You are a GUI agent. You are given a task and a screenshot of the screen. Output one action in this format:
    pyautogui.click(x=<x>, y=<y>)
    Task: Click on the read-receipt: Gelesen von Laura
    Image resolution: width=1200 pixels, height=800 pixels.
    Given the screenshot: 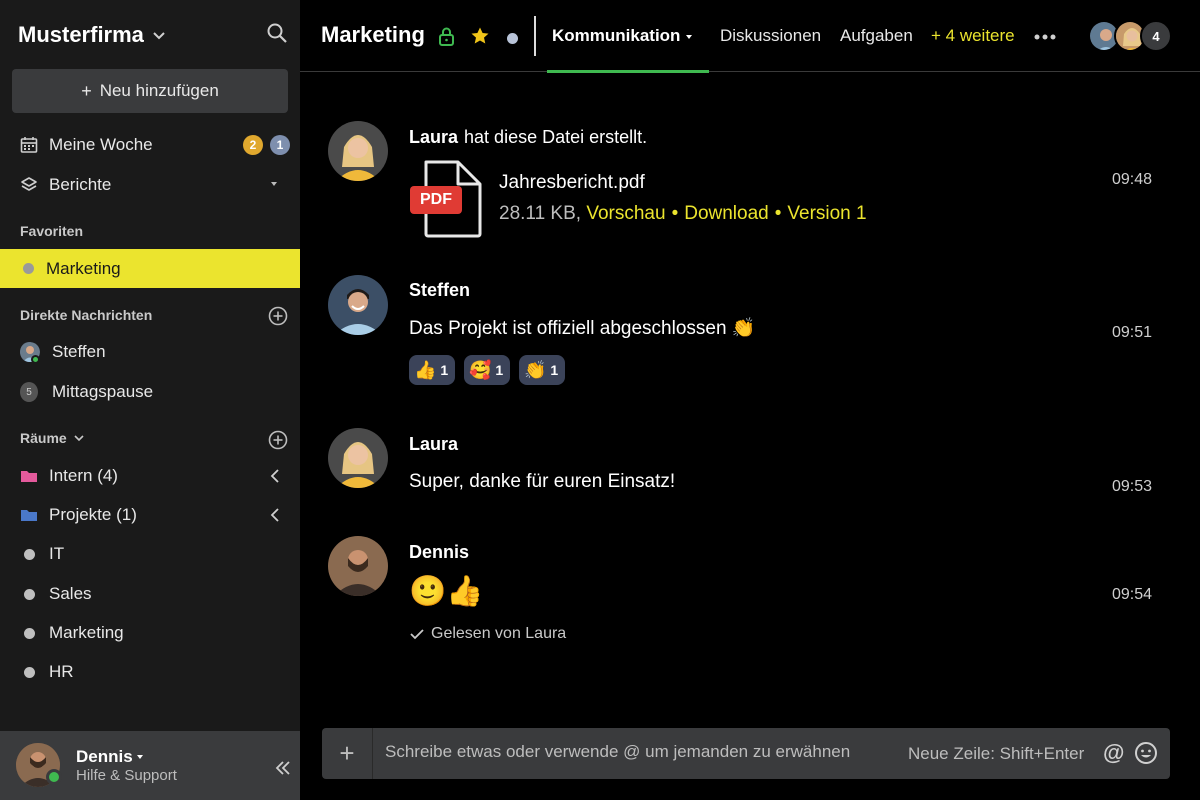 What is the action you would take?
    pyautogui.click(x=487, y=634)
    